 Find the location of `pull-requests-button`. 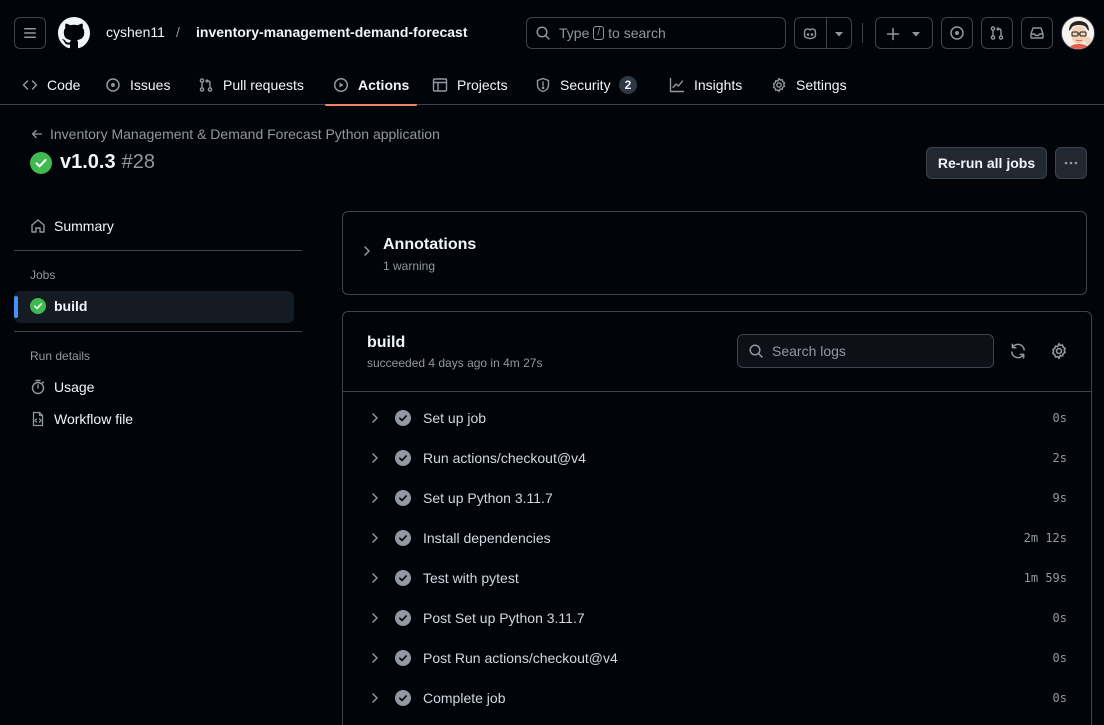

pull-requests-button is located at coordinates (997, 33).